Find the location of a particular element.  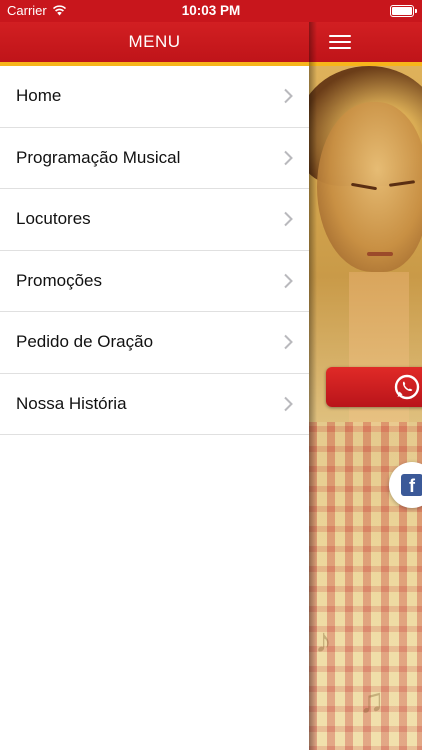

music-note-decoration: ♫ is located at coordinates (372, 701).